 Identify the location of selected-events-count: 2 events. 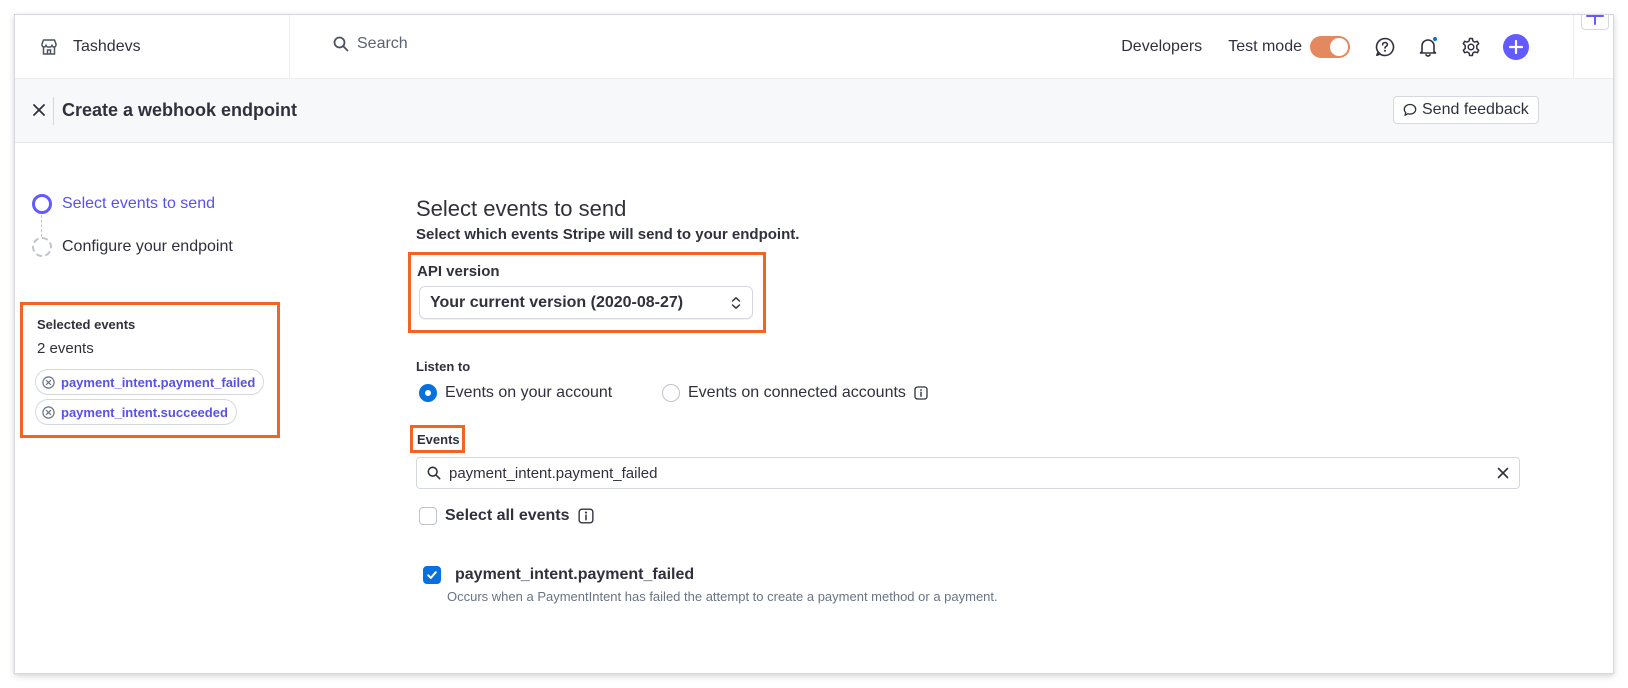
(65, 348).